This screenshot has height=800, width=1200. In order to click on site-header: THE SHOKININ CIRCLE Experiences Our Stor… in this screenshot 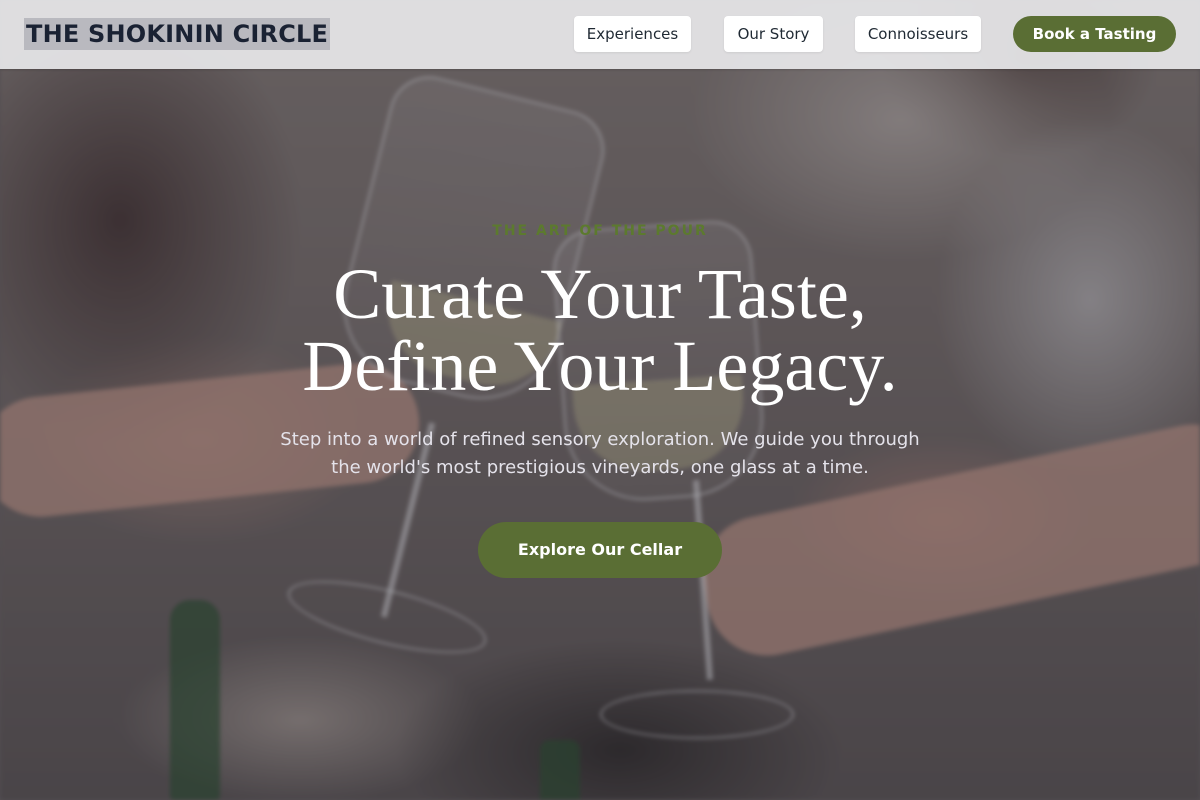, I will do `click(600, 34)`.